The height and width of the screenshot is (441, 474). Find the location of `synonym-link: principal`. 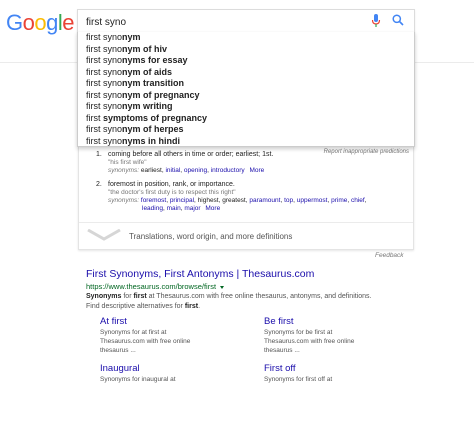

synonym-link: principal is located at coordinates (182, 200).